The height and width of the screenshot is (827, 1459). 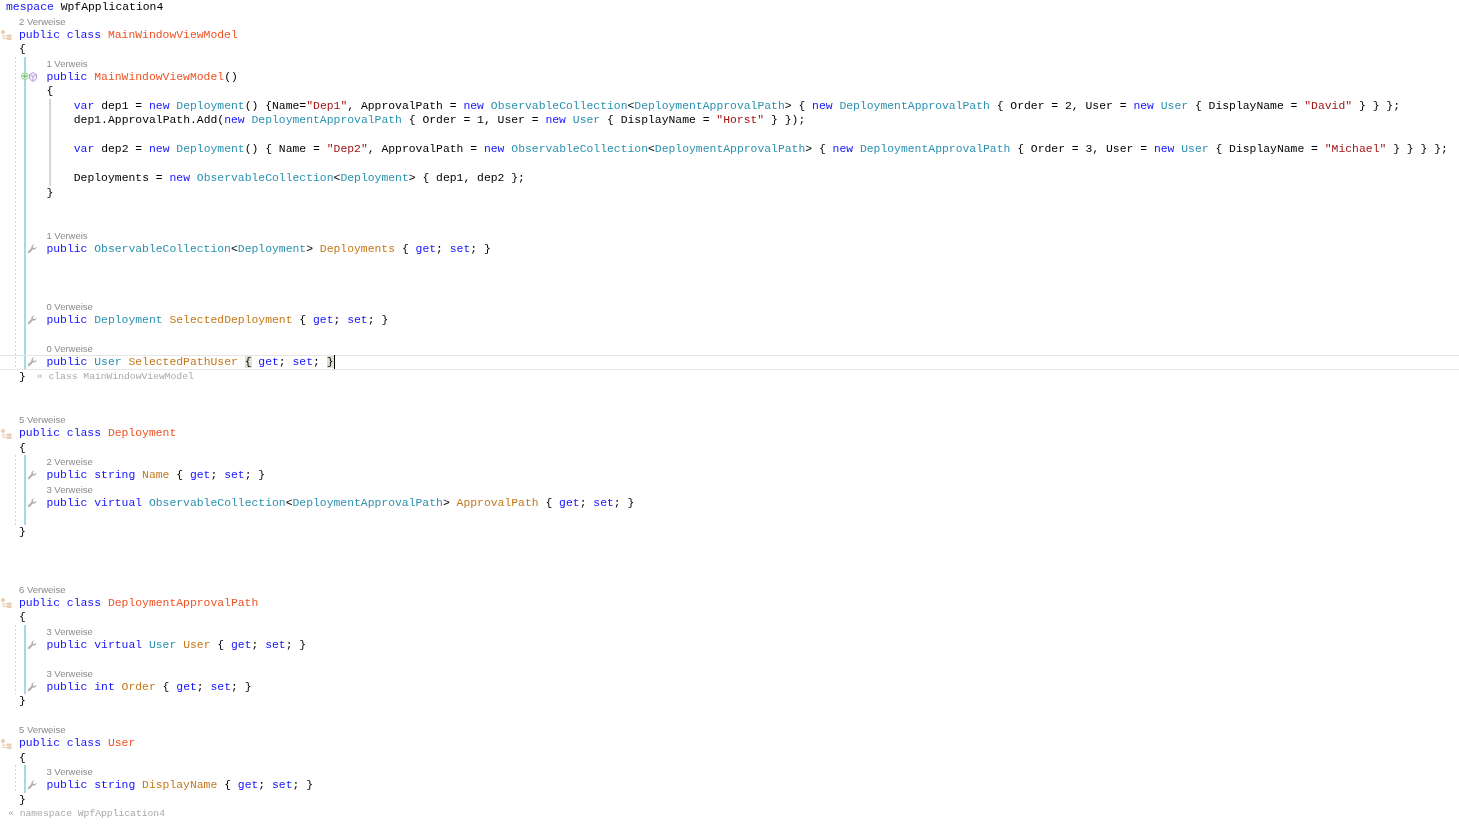 What do you see at coordinates (190, 362) in the screenshot?
I see `code-line: public User SelectedPathUser { get; set; }` at bounding box center [190, 362].